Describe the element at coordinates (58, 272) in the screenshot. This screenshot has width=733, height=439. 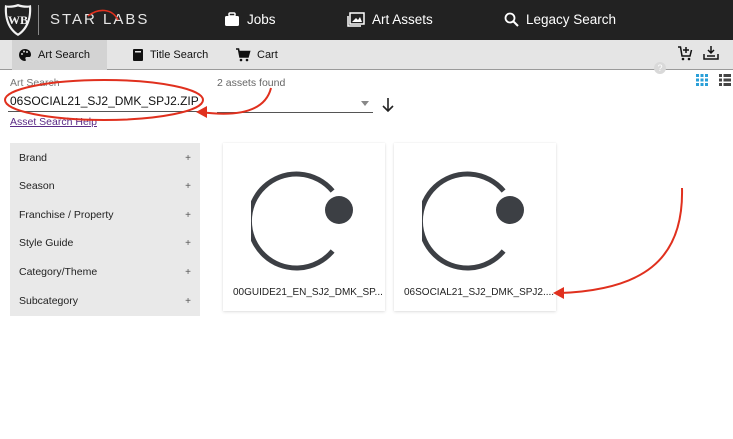
I see `facet-label: Category/Theme` at that location.